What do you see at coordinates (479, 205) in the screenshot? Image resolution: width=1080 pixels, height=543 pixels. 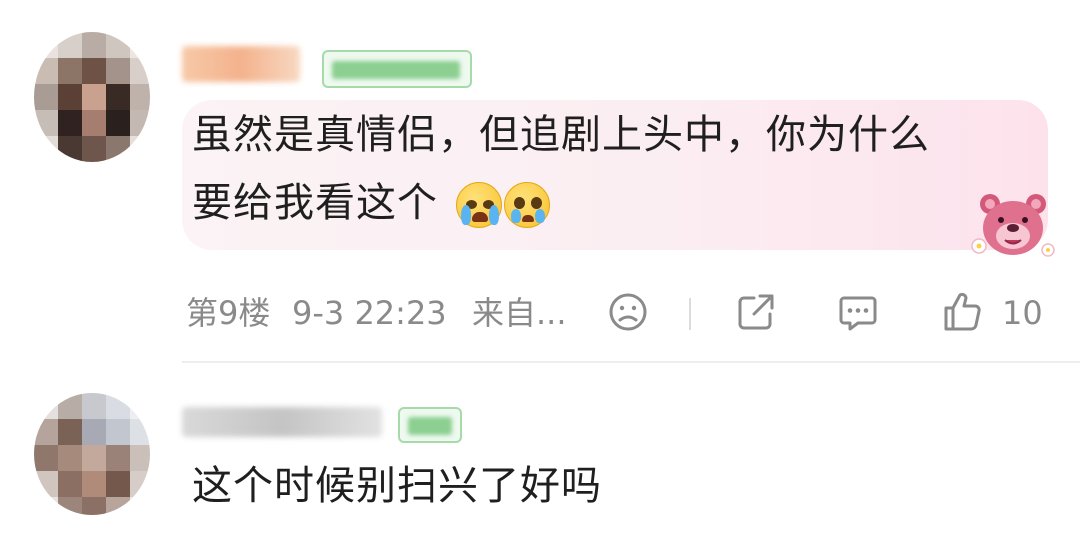 I see `crying-face-icon` at bounding box center [479, 205].